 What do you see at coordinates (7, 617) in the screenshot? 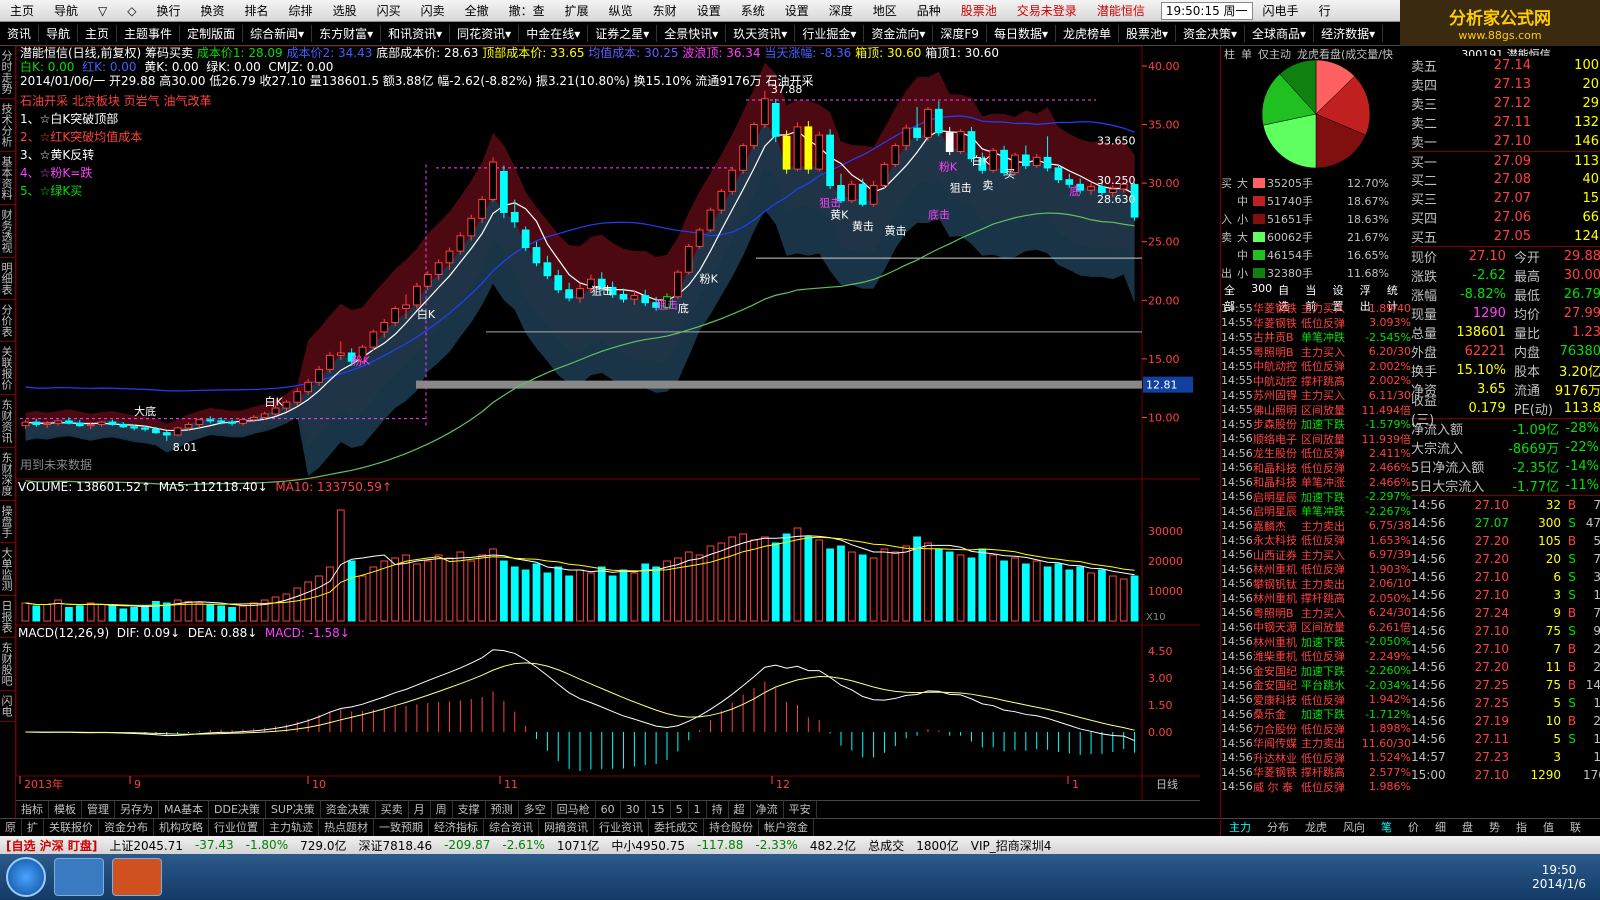
I see `left-tab: 日报表` at bounding box center [7, 617].